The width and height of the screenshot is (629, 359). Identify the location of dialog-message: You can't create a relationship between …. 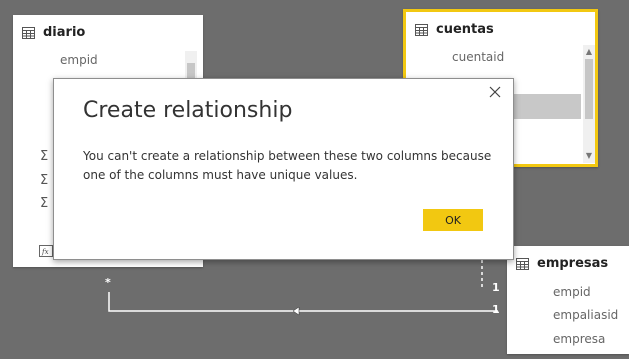
(287, 165).